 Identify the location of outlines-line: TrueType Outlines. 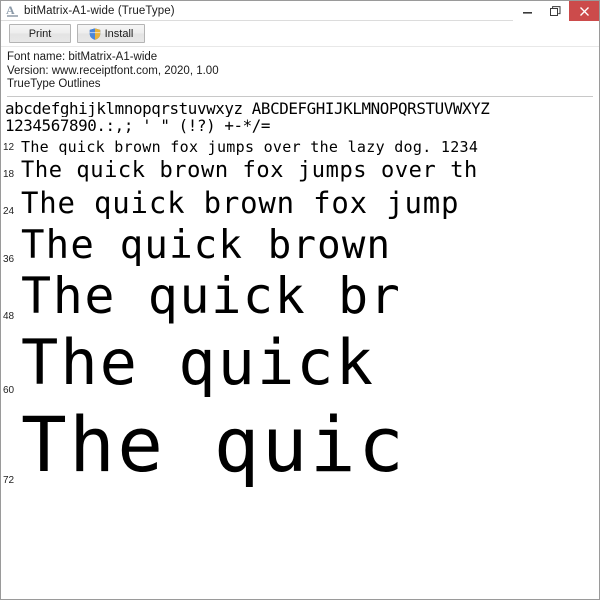
(54, 84).